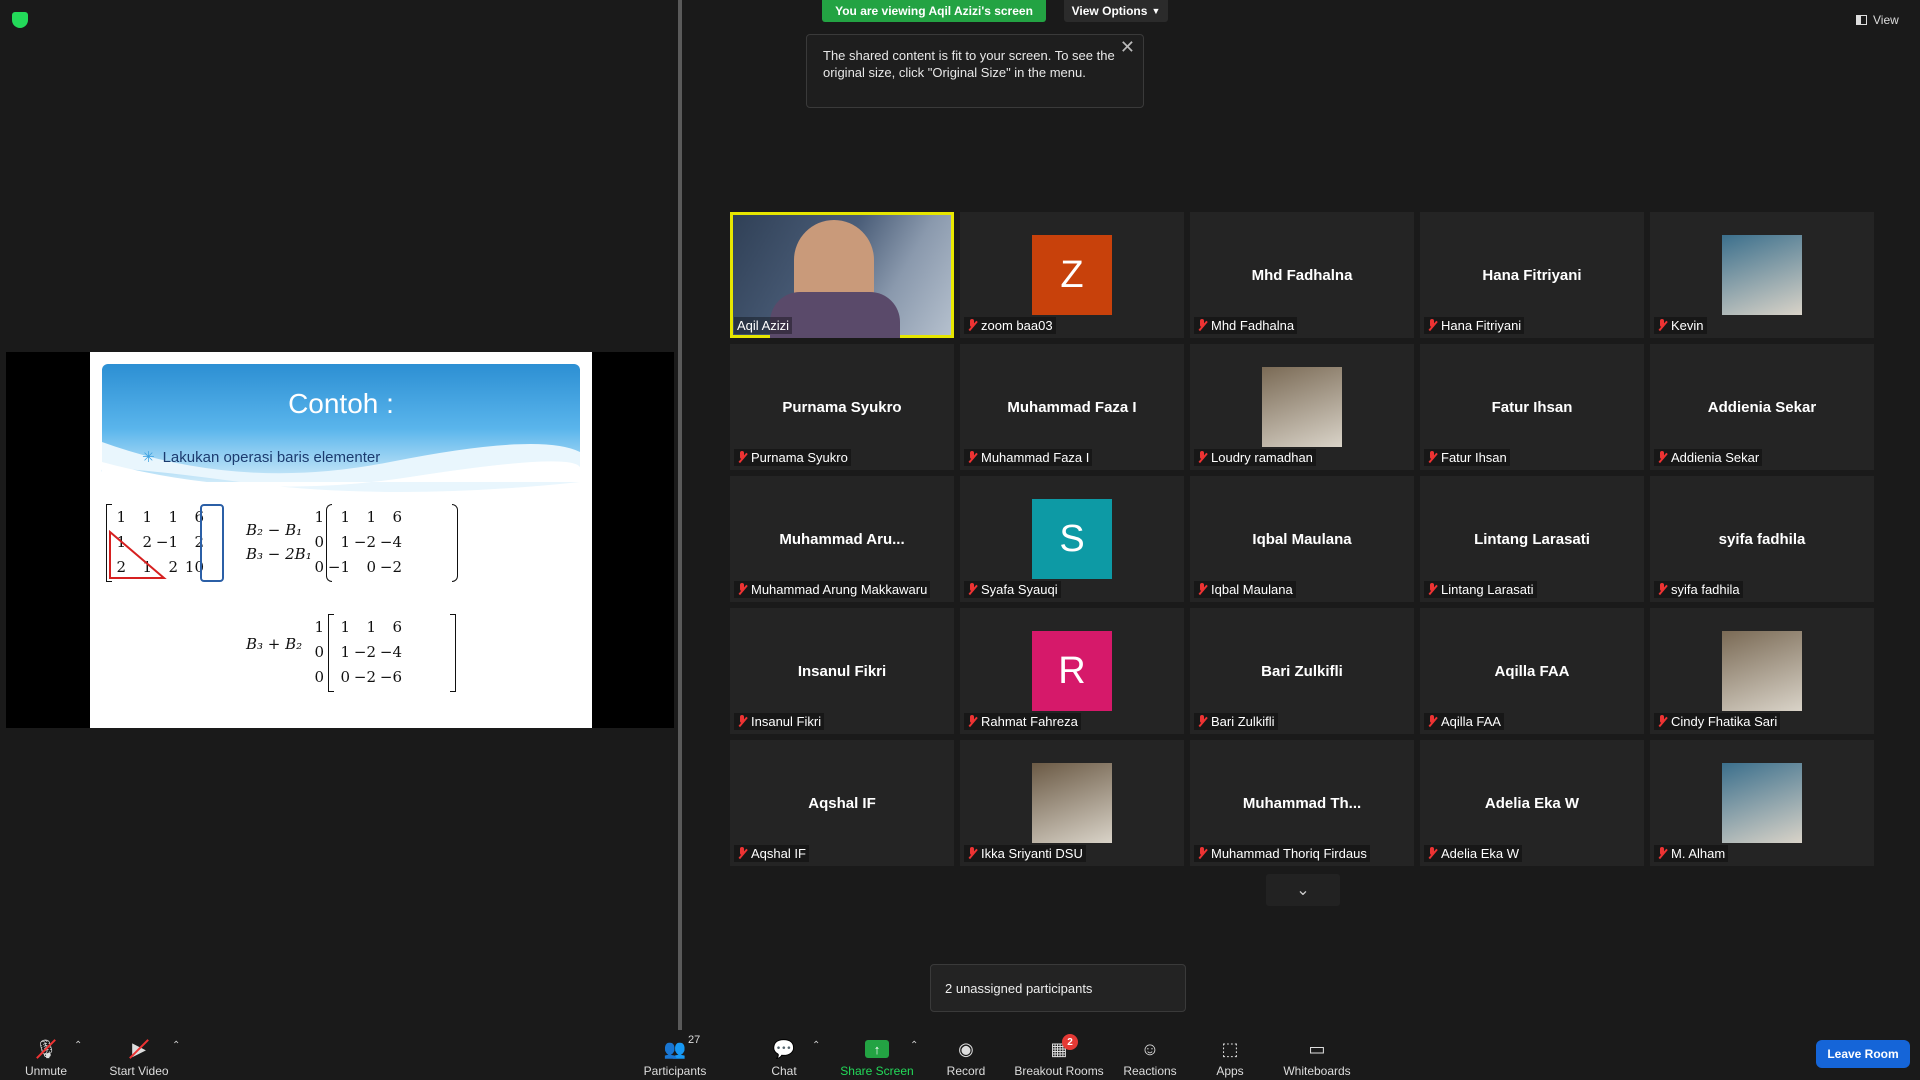 This screenshot has width=1920, height=1080. Describe the element at coordinates (1861, 20) in the screenshot. I see `grid-view-icon` at that location.